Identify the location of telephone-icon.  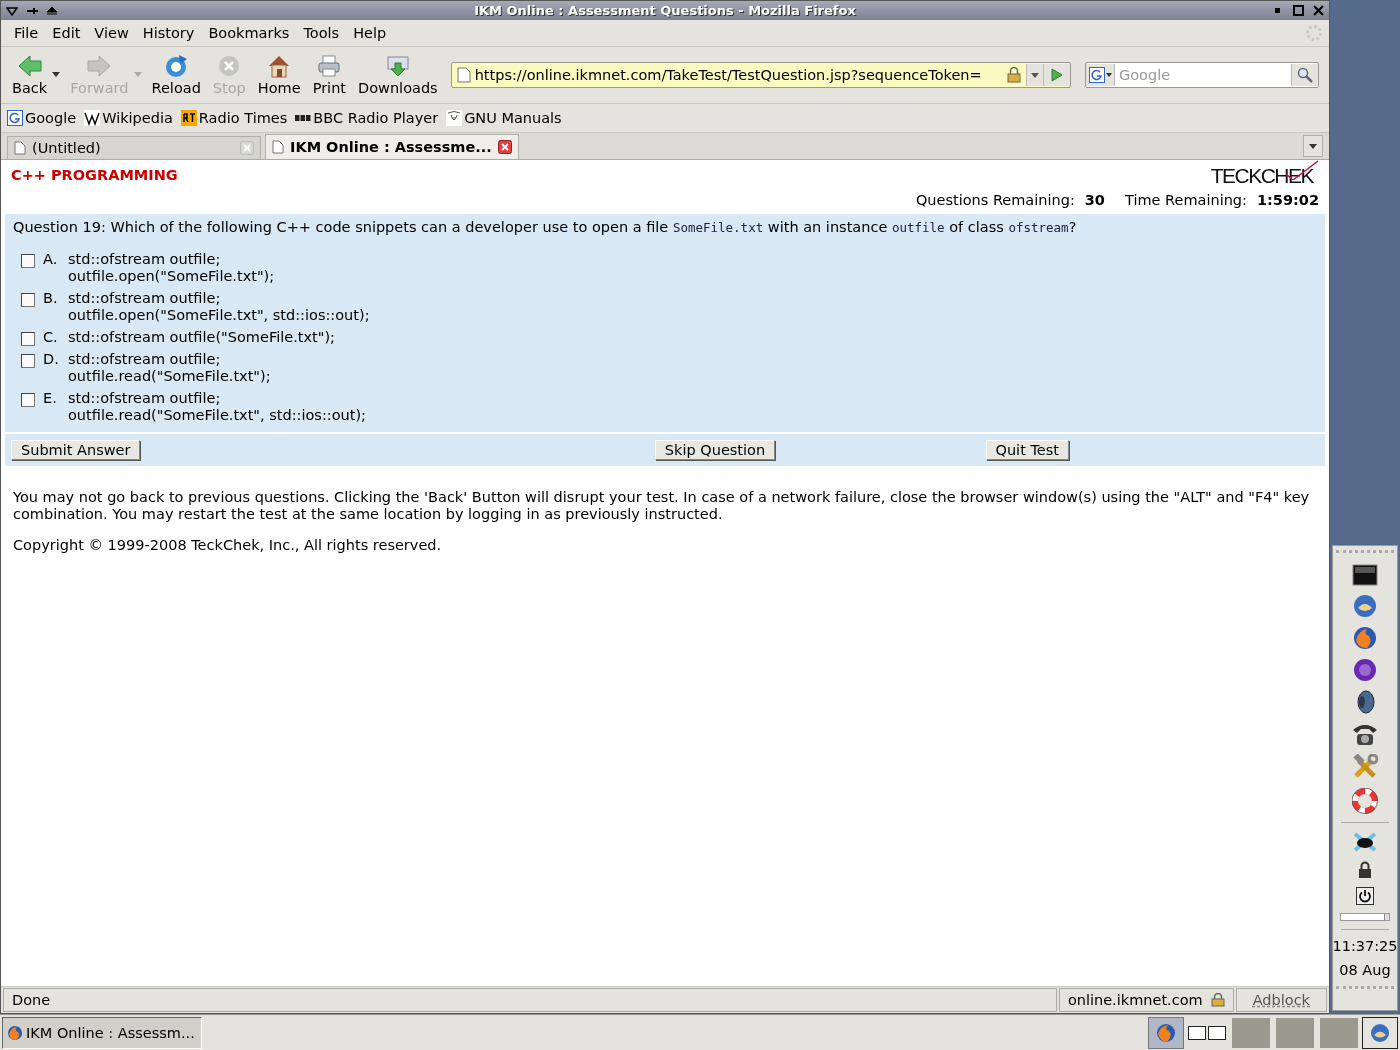
(1365, 734).